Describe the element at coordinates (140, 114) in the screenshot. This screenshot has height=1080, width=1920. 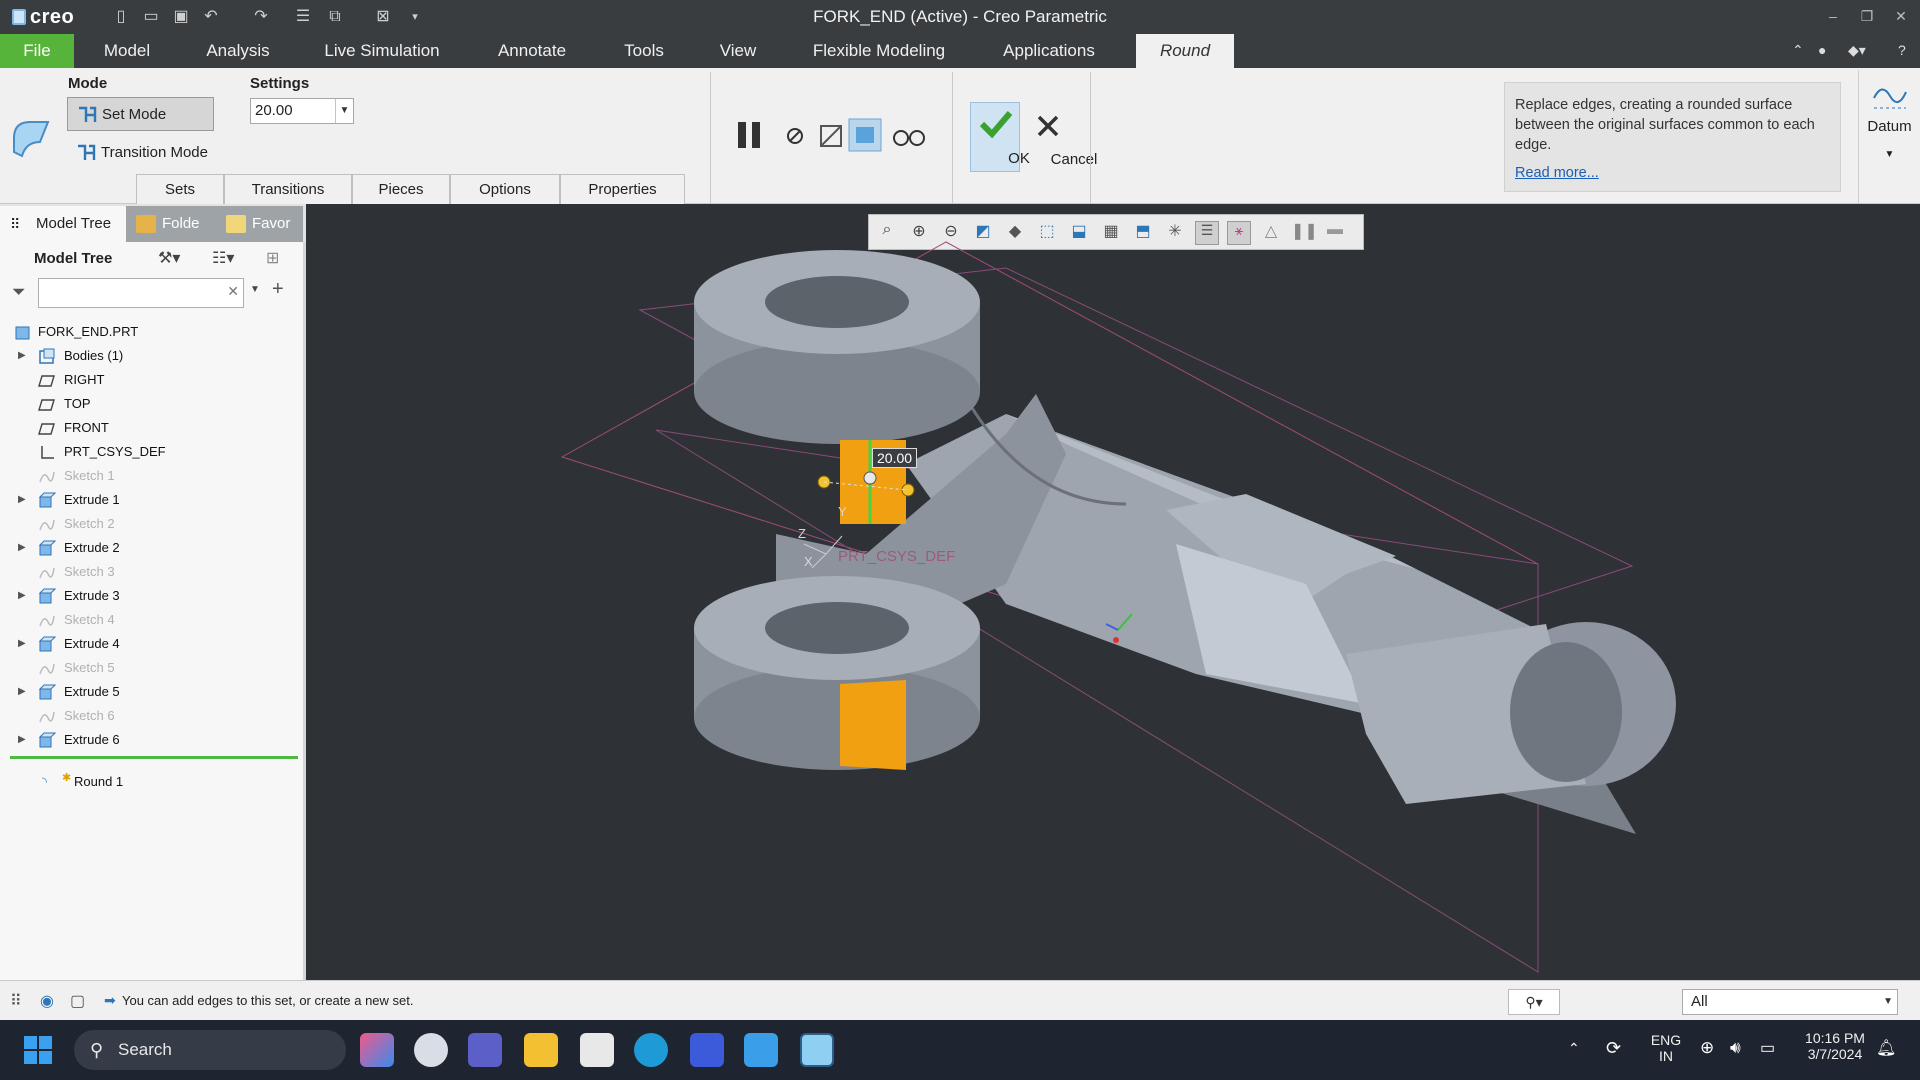
I see `set-mode-button: Set Mode` at that location.